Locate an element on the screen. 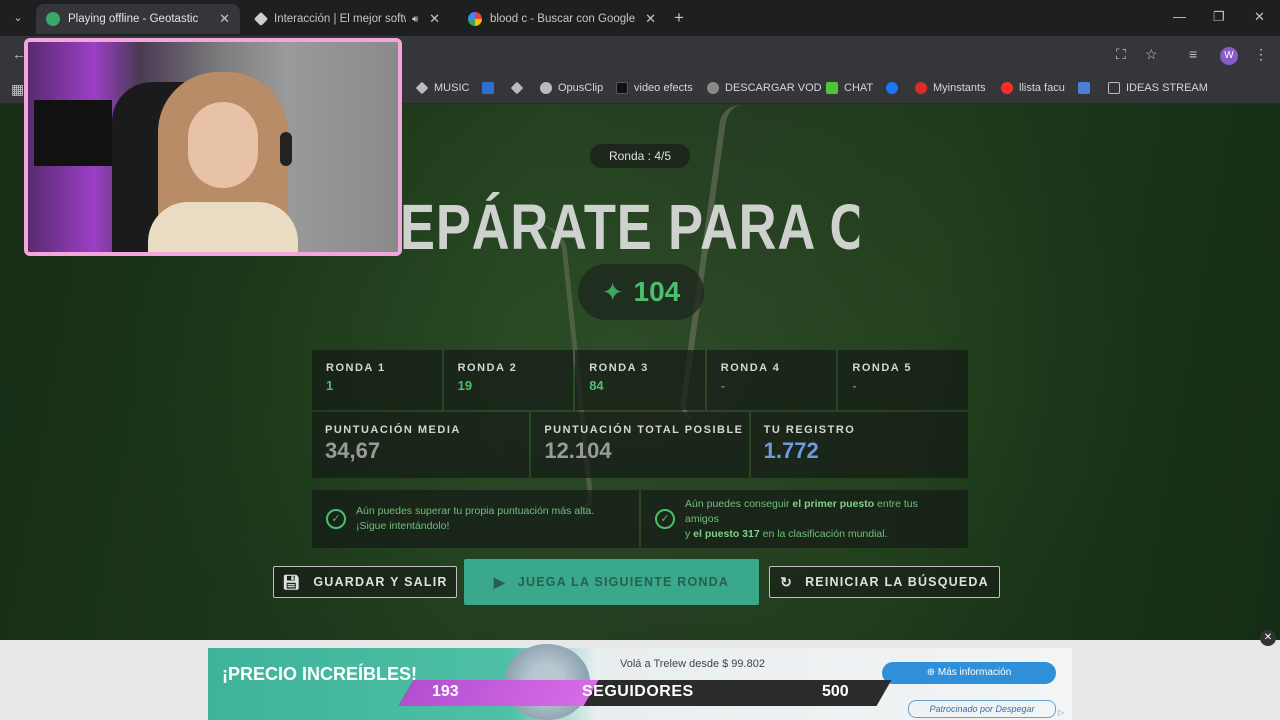 Image resolution: width=1280 pixels, height=720 pixels. next-round-button: ▶ JUEGA LA SIGUIENTE RONDA is located at coordinates (611, 582).